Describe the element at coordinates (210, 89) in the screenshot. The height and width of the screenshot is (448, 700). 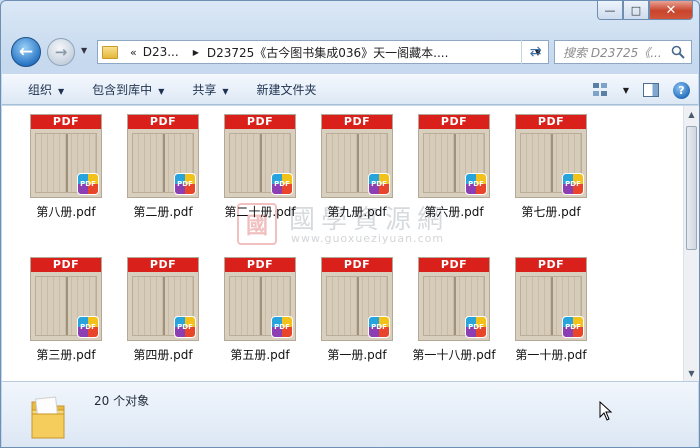
I see `share-menu: 共享 ▼` at that location.